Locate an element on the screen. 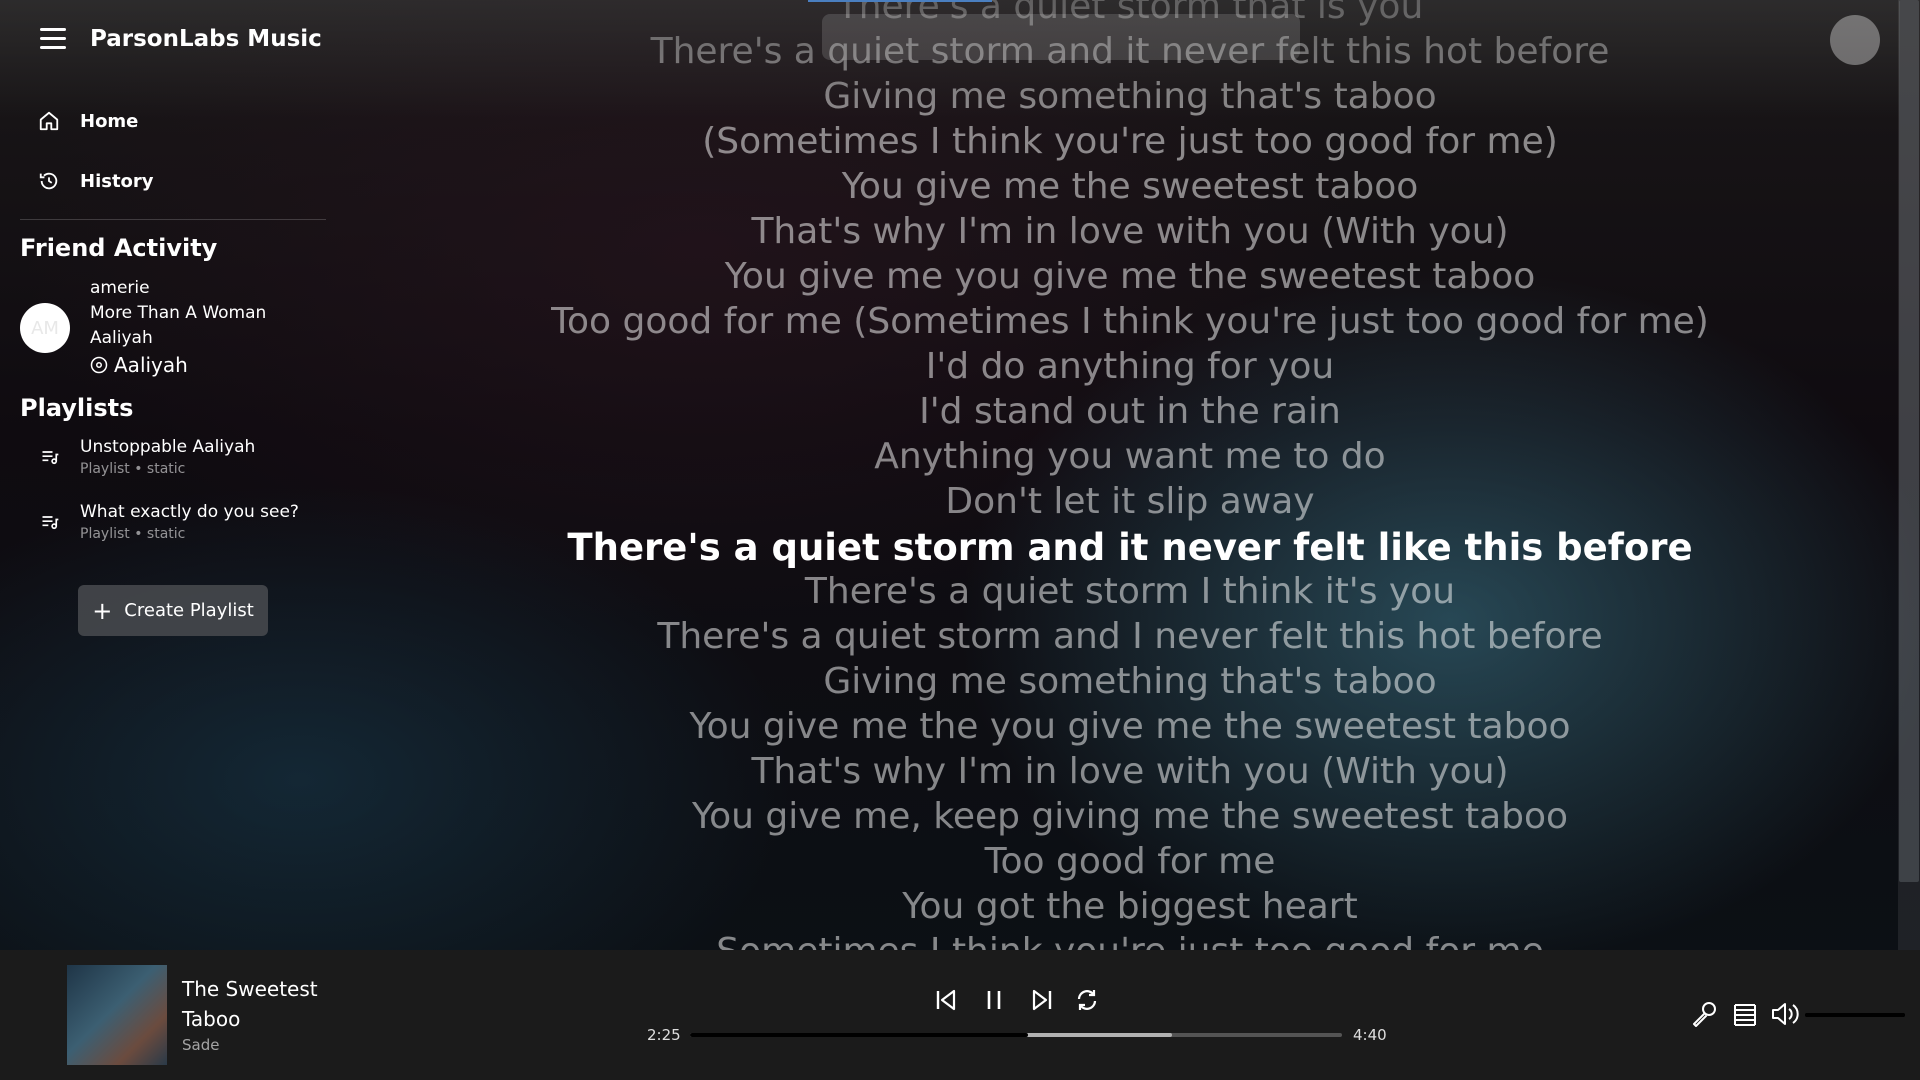 The height and width of the screenshot is (1080, 1920). pause-icon is located at coordinates (994, 1000).